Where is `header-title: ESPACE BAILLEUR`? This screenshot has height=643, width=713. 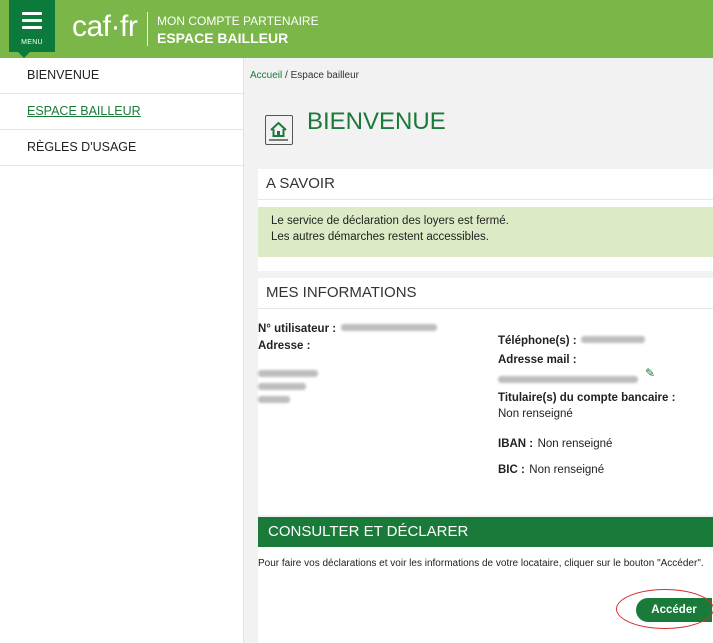
header-title: ESPACE BAILLEUR is located at coordinates (223, 38).